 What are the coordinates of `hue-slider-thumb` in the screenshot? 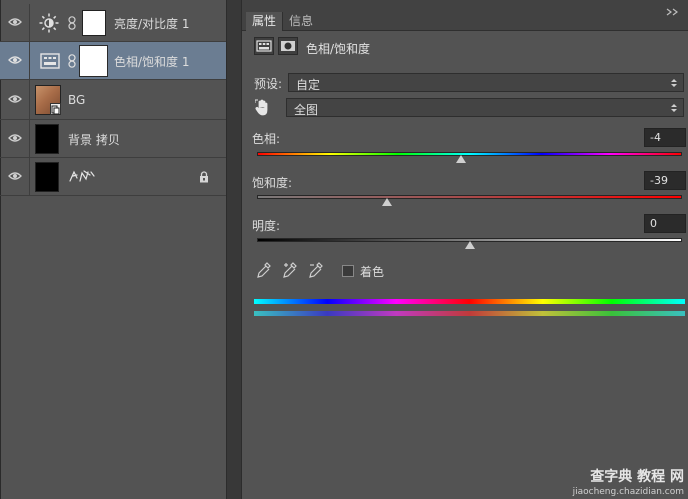 It's located at (461, 159).